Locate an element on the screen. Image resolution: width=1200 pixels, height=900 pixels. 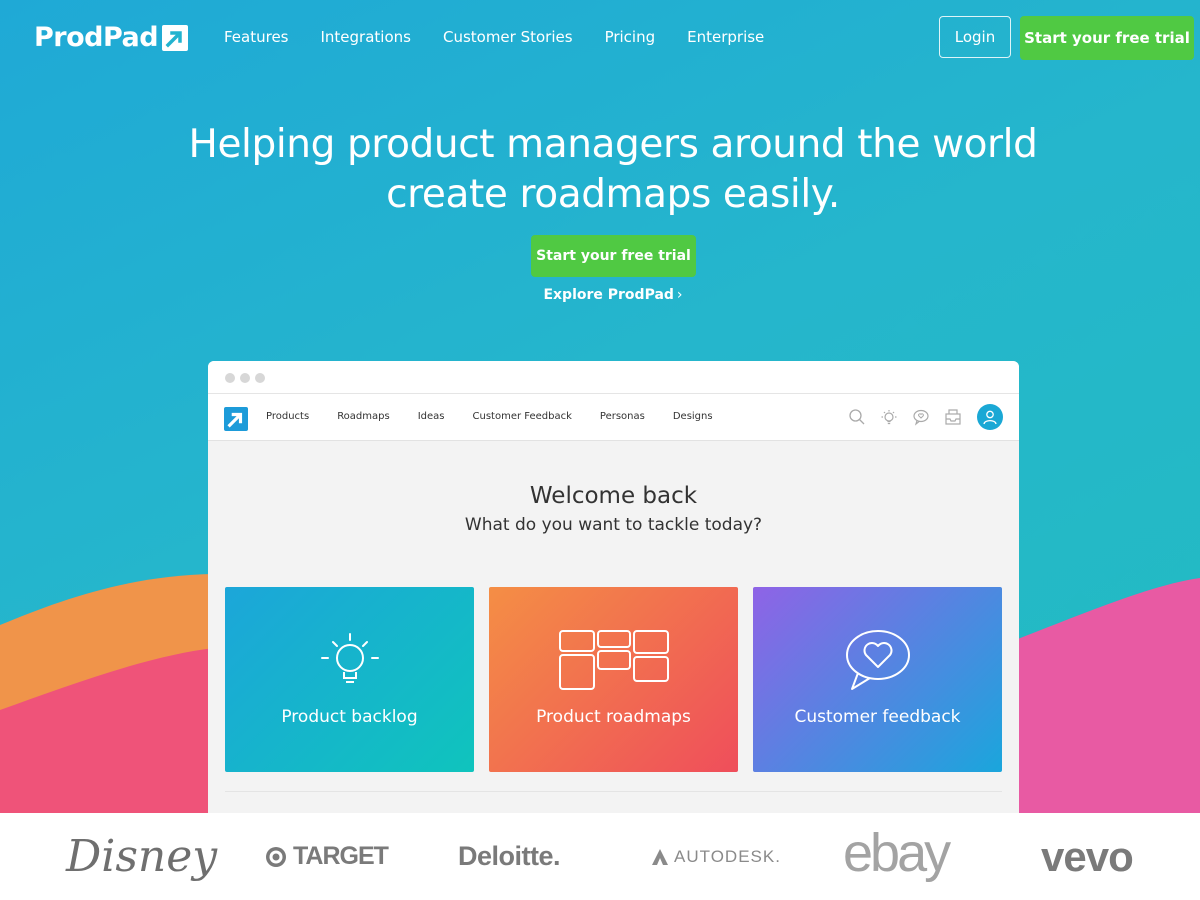
disney-logo: Disney is located at coordinates (141, 856).